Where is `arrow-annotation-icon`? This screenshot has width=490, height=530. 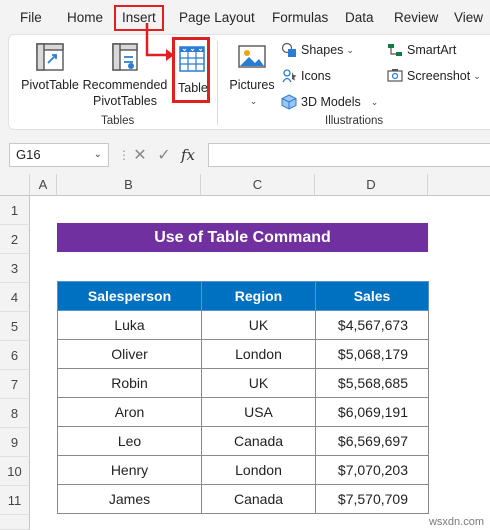
arrow-annotation-icon is located at coordinates (159, 42).